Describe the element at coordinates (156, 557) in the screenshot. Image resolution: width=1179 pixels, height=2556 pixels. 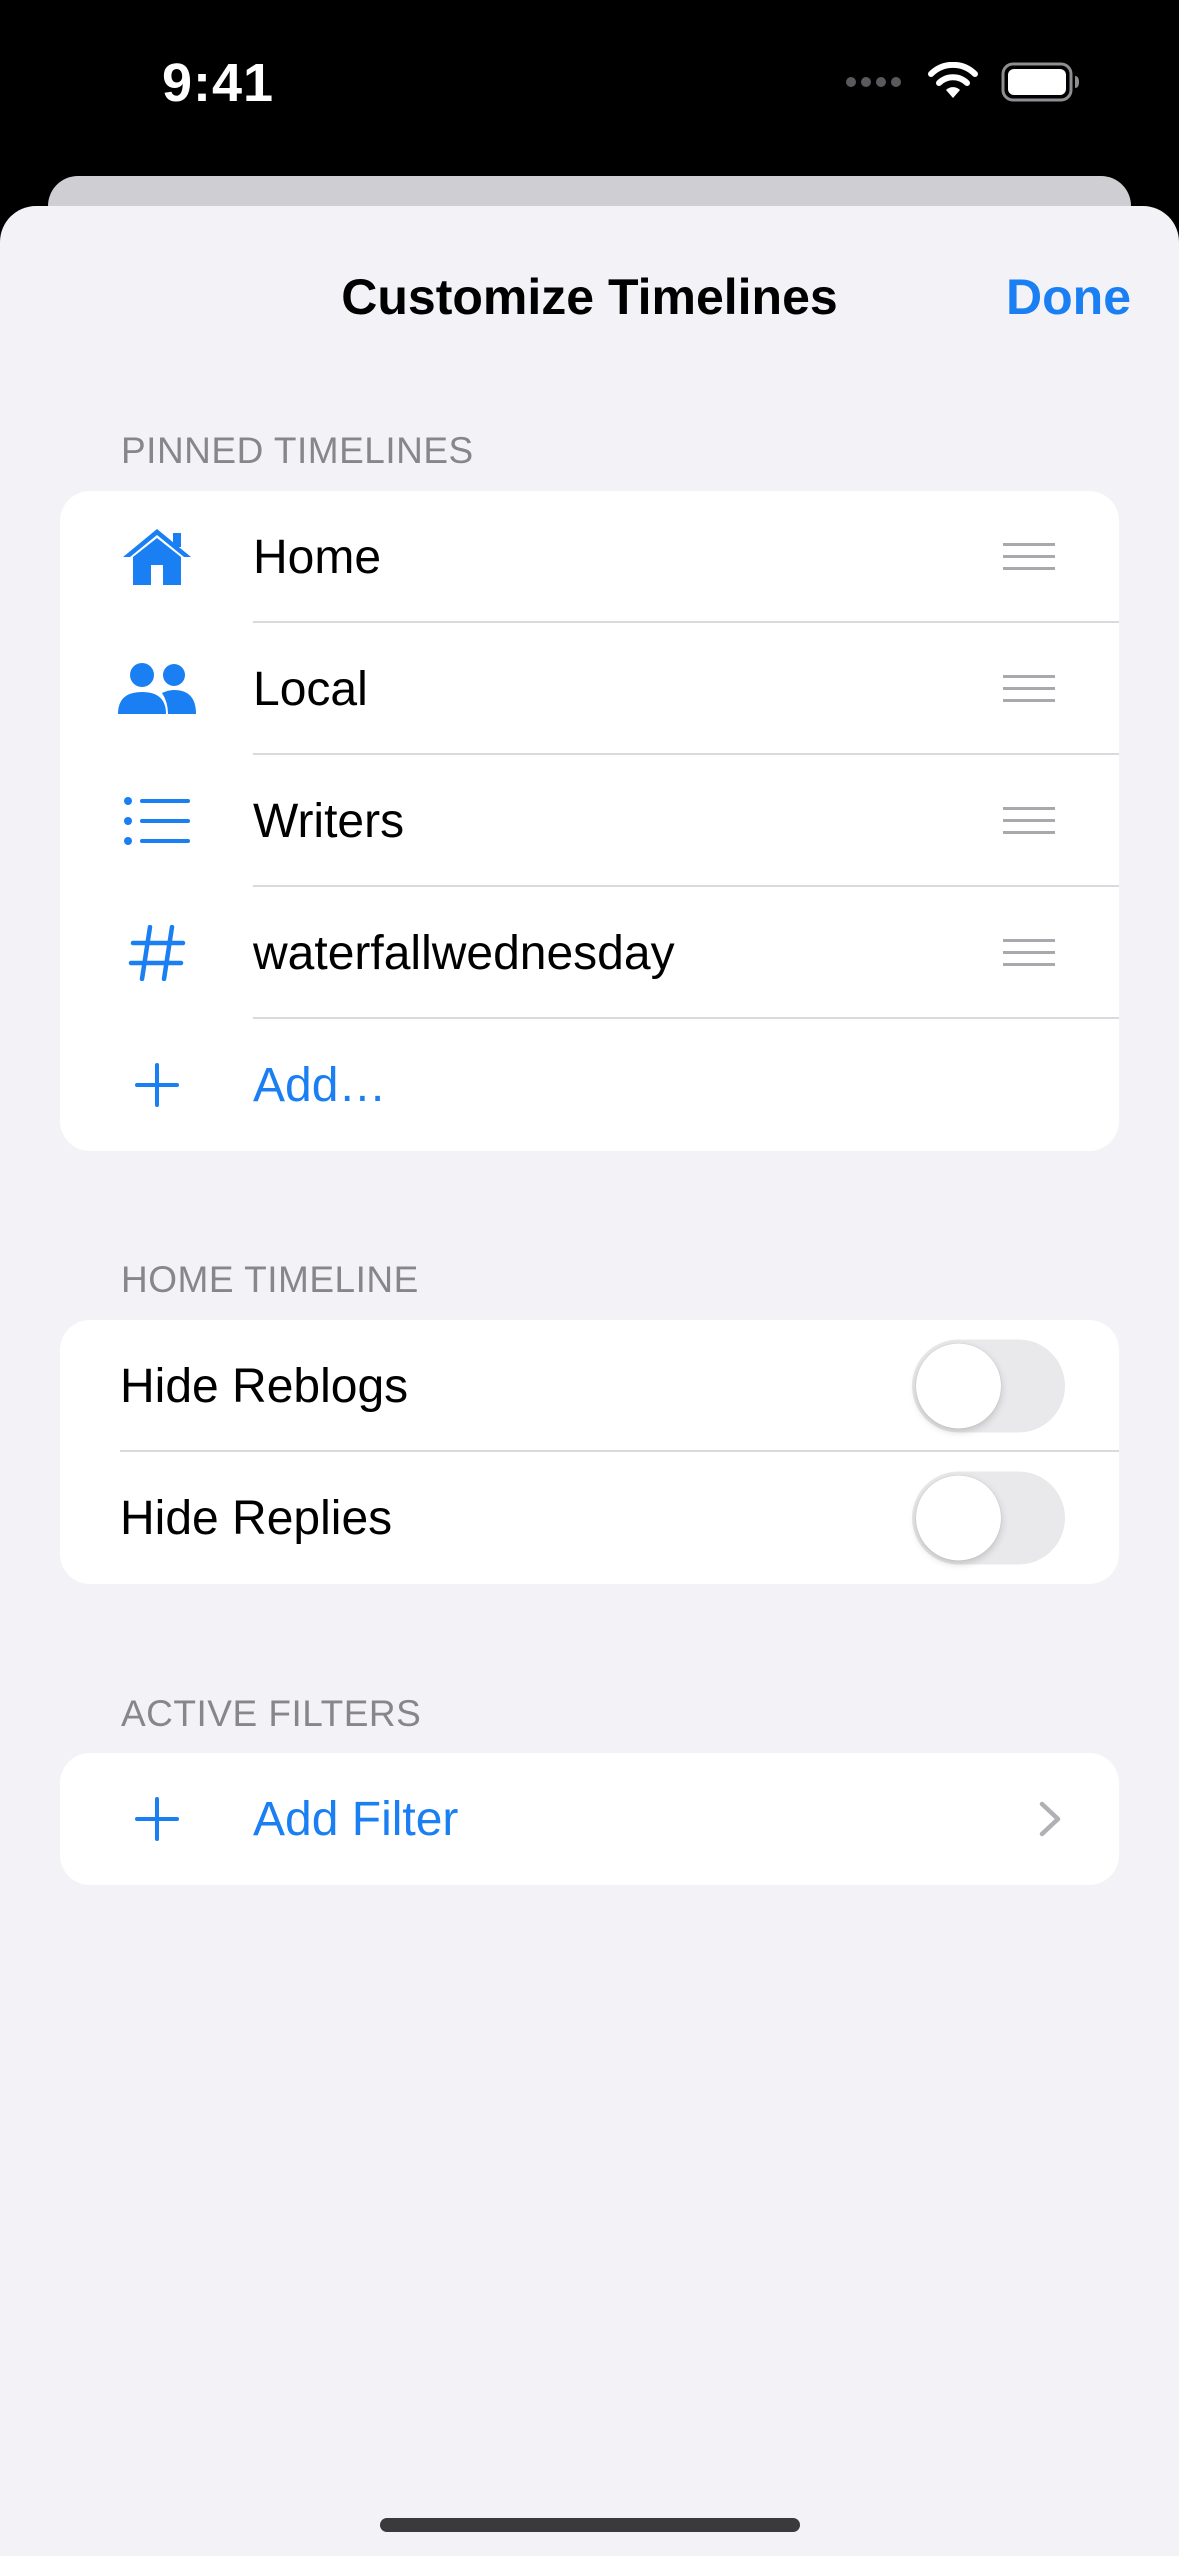
I see `house-icon` at that location.